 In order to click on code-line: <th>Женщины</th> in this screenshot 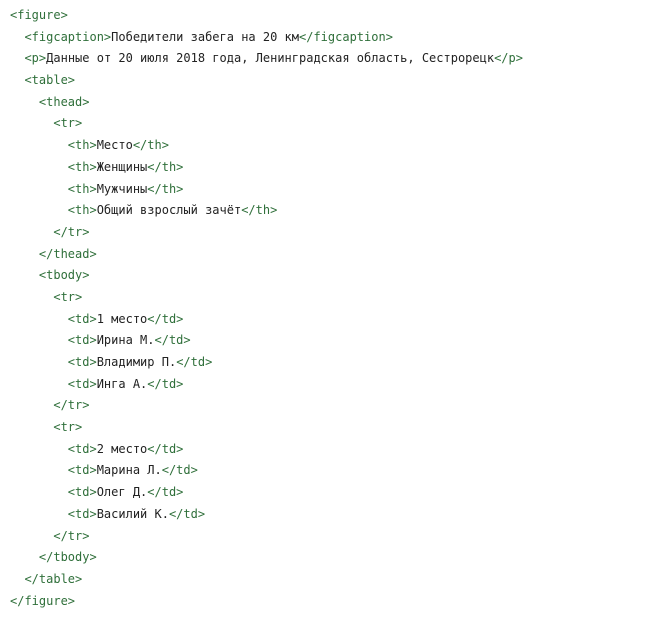, I will do `click(331, 168)`.